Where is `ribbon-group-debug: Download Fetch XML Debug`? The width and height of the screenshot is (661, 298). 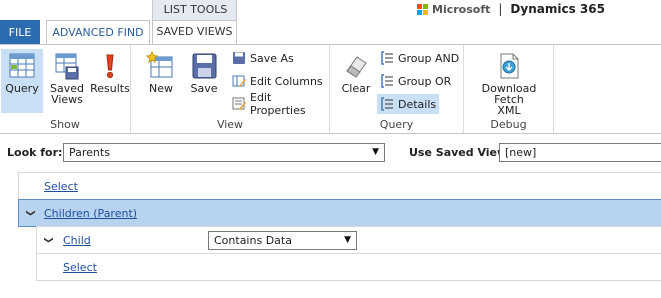
ribbon-group-debug: Download Fetch XML Debug is located at coordinates (509, 89).